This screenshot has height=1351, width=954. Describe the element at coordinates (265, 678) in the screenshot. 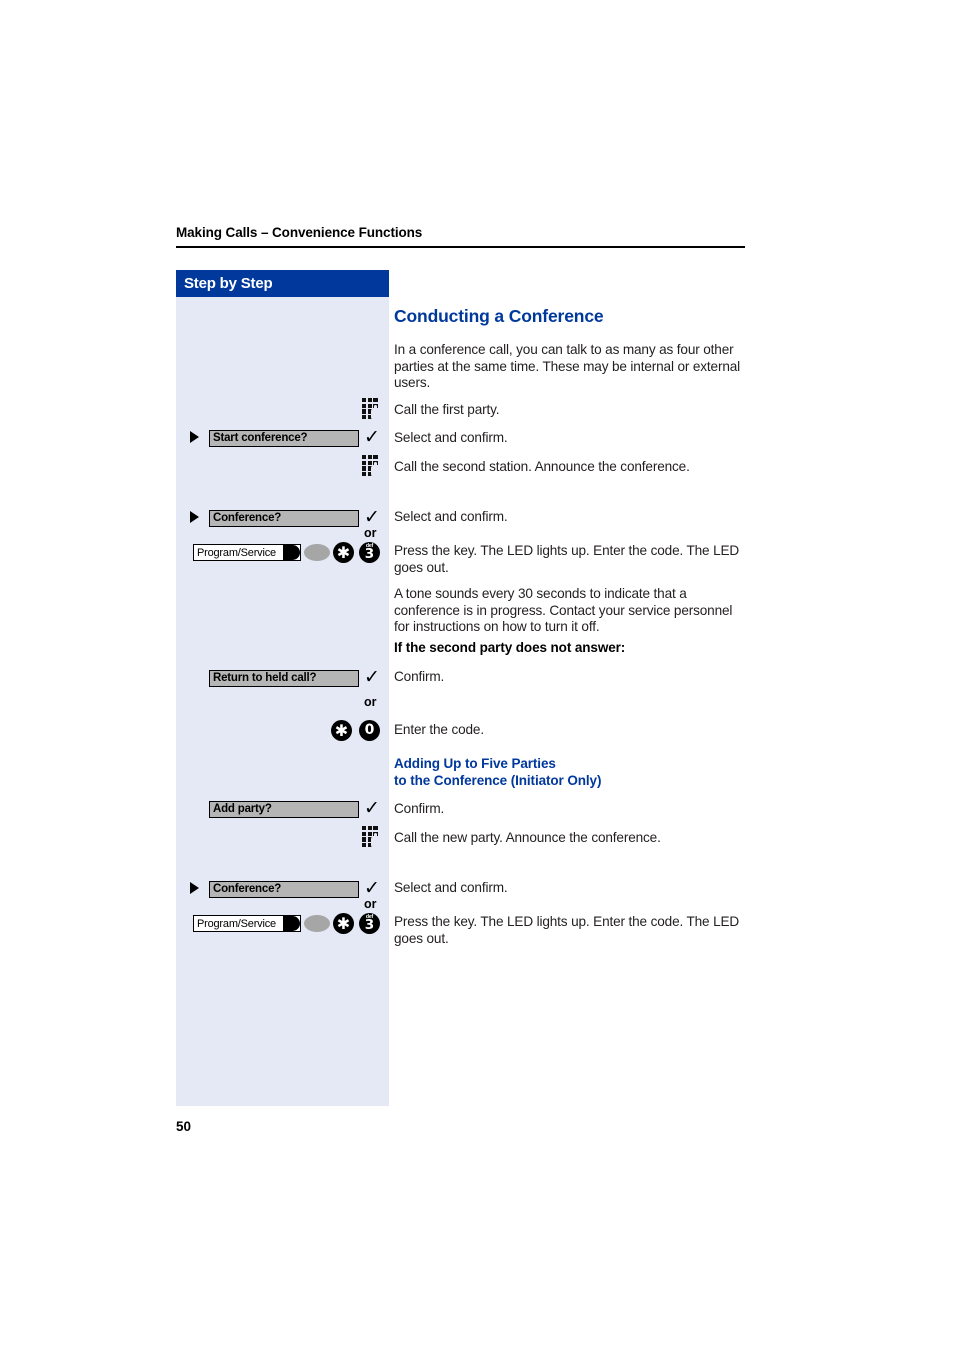

I see `softkey-return-to-held-call-label: Return to held call?` at that location.